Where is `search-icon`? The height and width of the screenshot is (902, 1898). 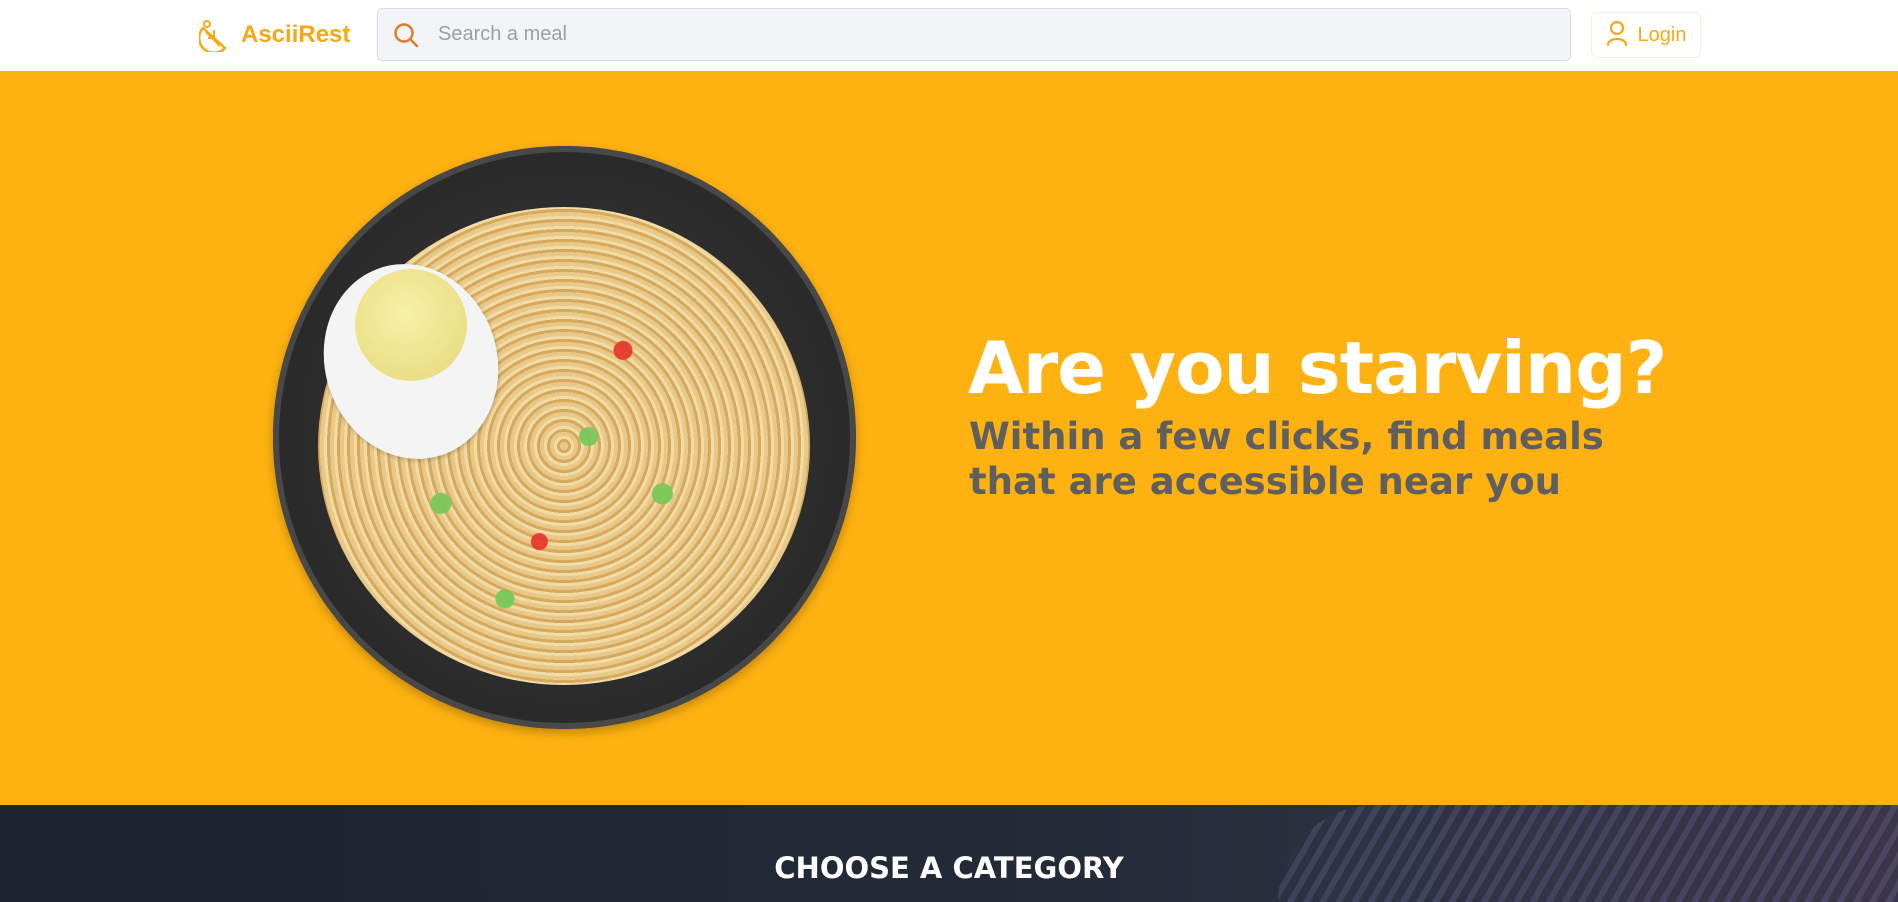 search-icon is located at coordinates (406, 35).